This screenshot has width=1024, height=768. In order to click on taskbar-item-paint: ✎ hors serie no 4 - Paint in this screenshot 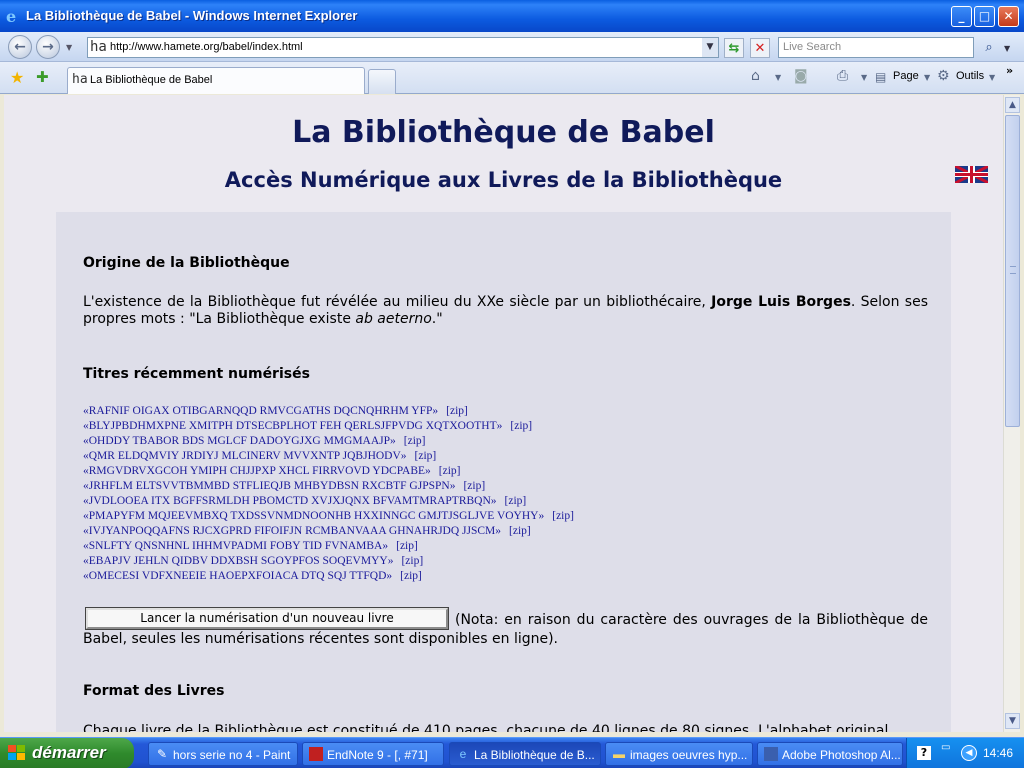, I will do `click(223, 754)`.